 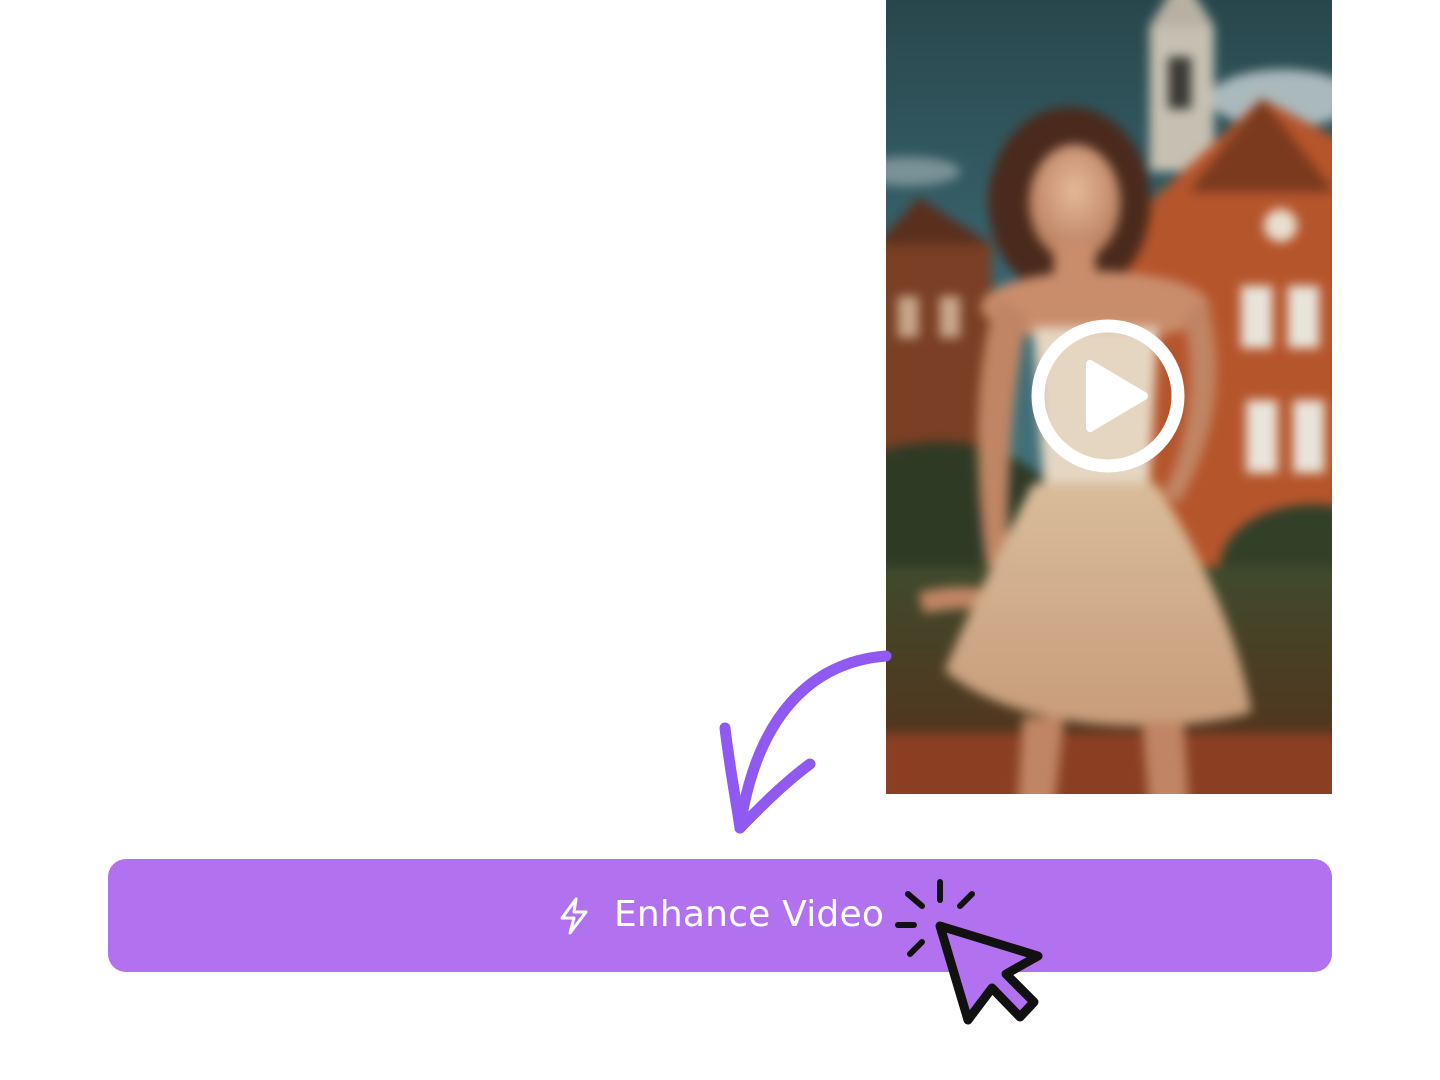 I want to click on click-cursor-icon, so click(x=972, y=952).